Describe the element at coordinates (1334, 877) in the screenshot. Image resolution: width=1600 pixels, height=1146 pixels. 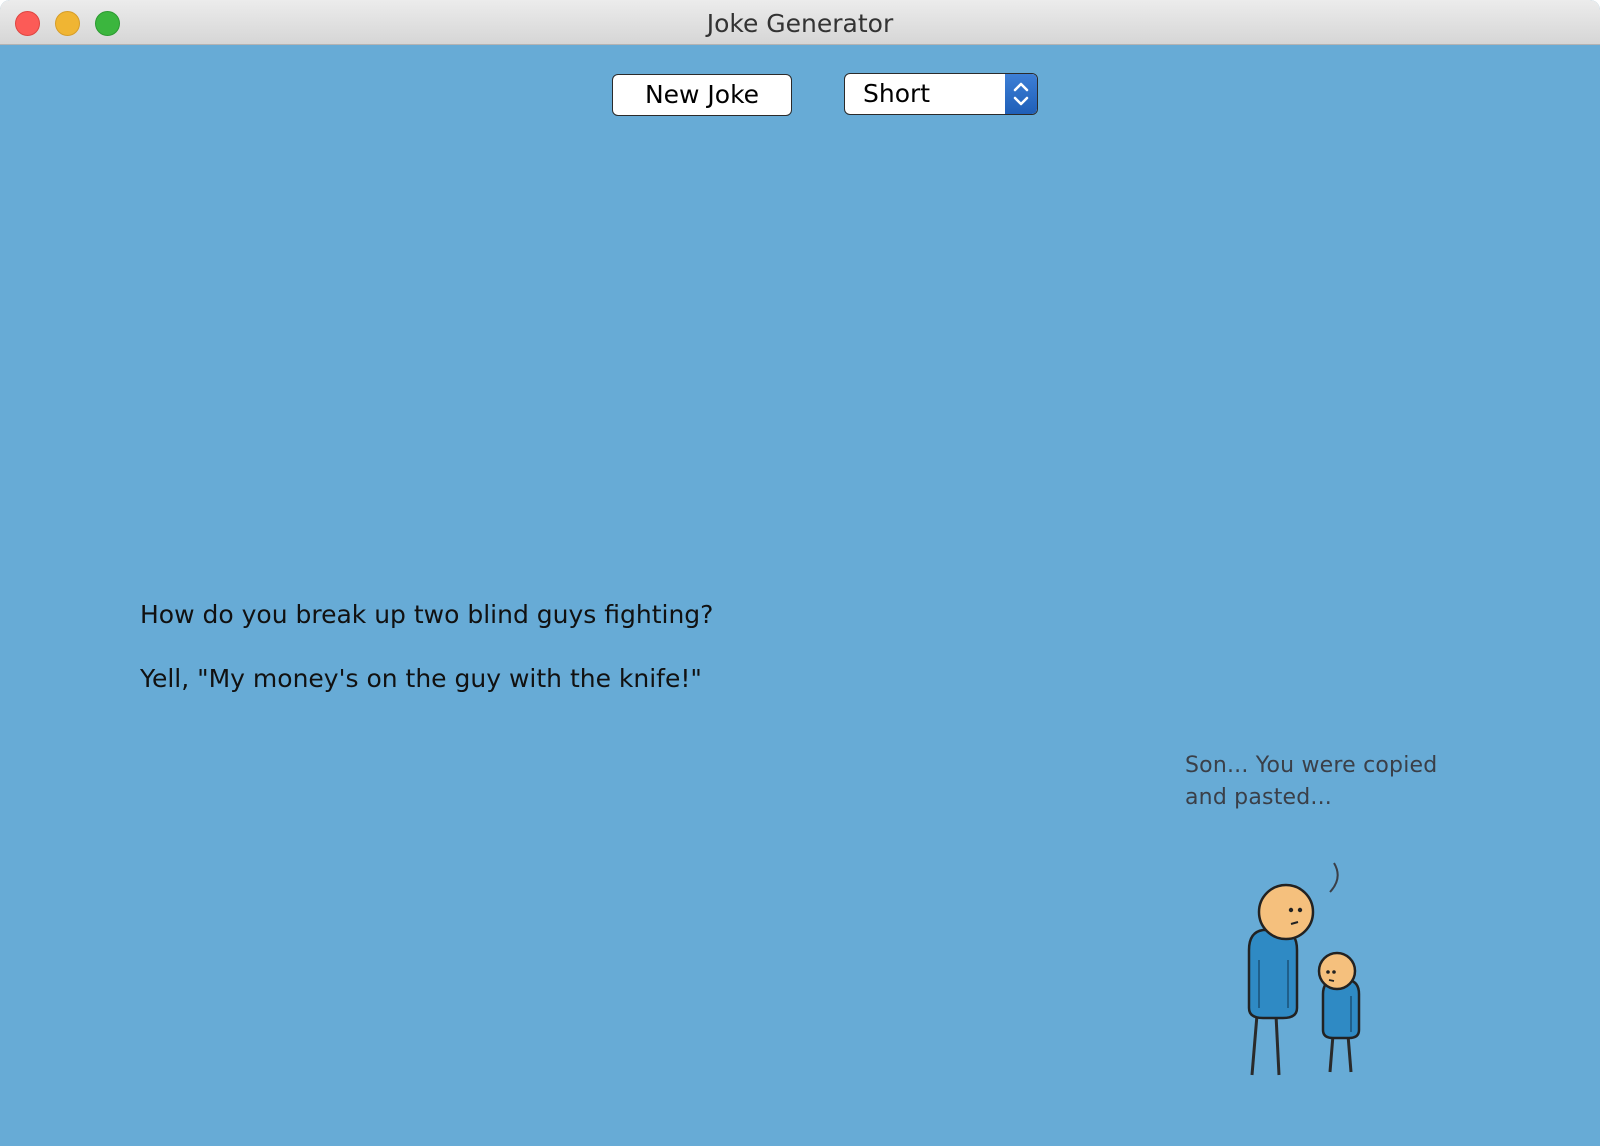
I see `speech-tail-icon` at that location.